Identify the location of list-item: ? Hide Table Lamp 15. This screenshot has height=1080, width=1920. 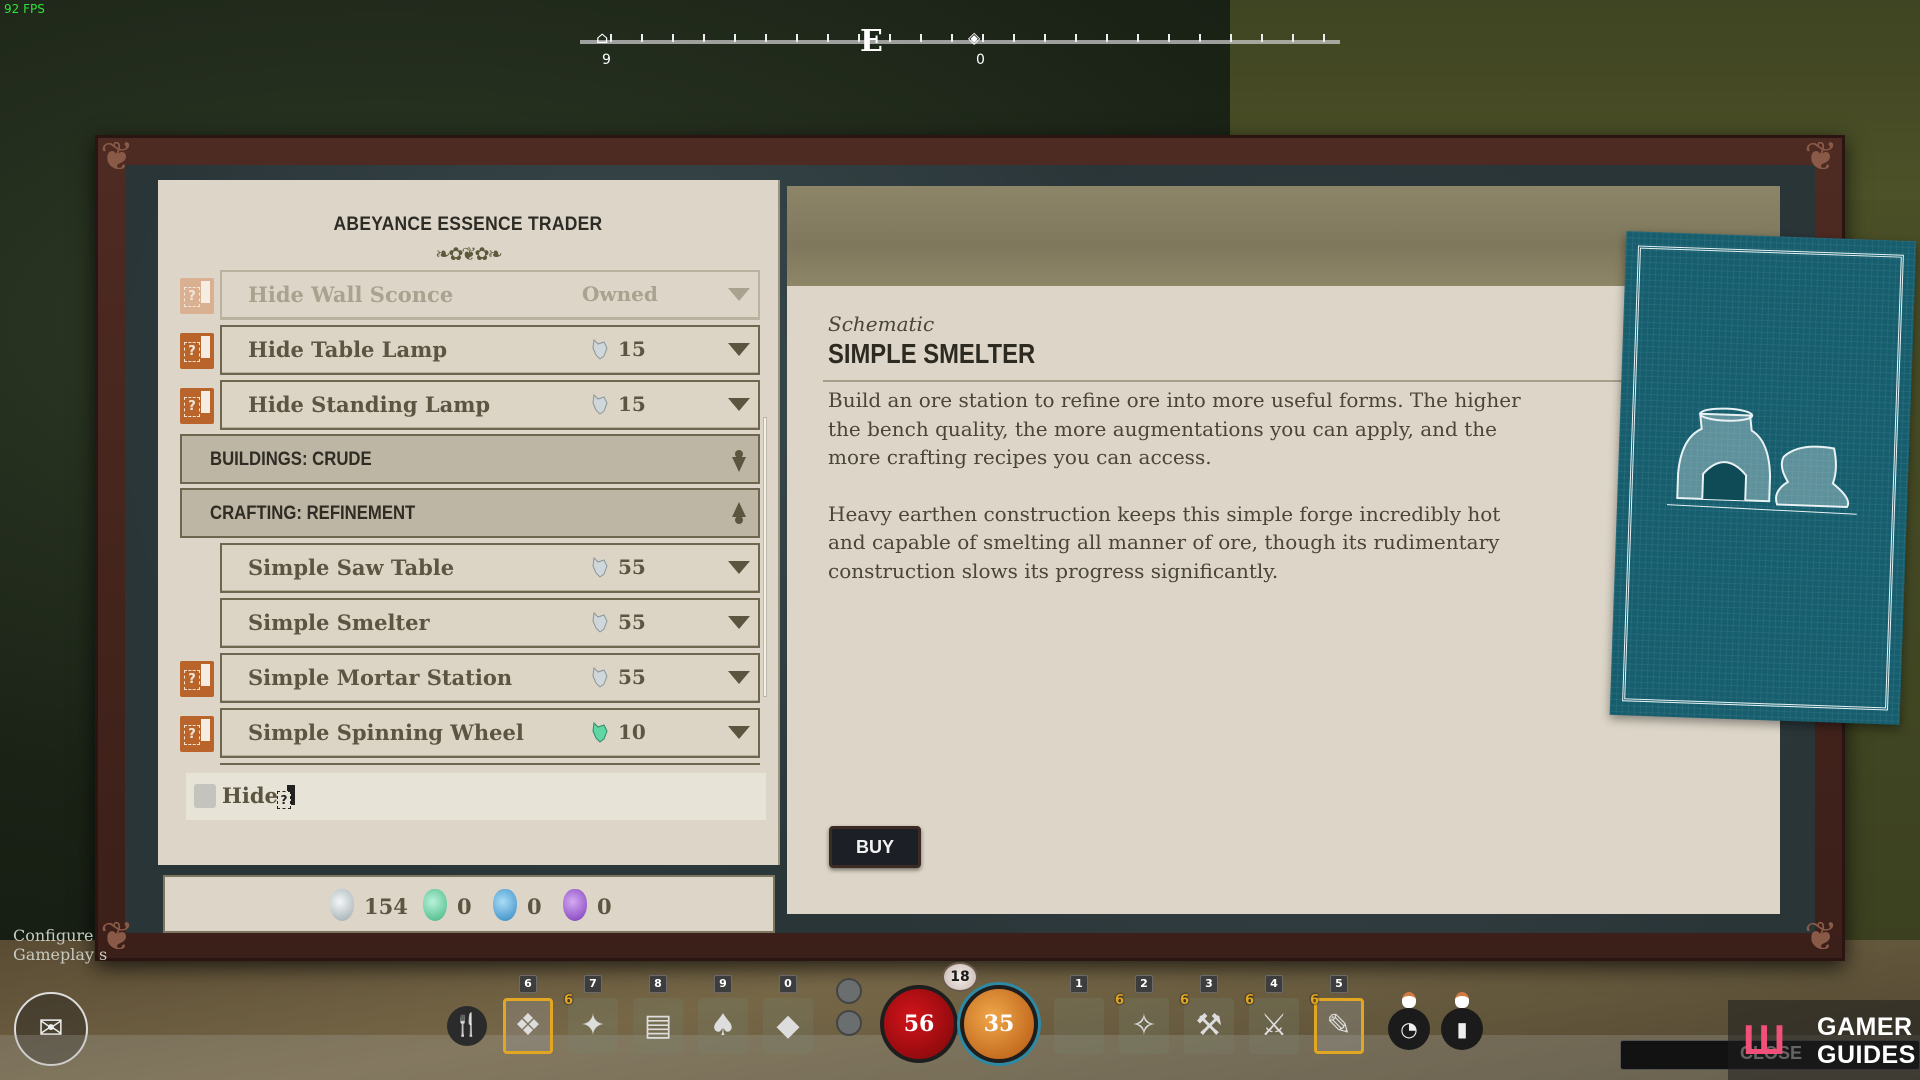
(470, 350).